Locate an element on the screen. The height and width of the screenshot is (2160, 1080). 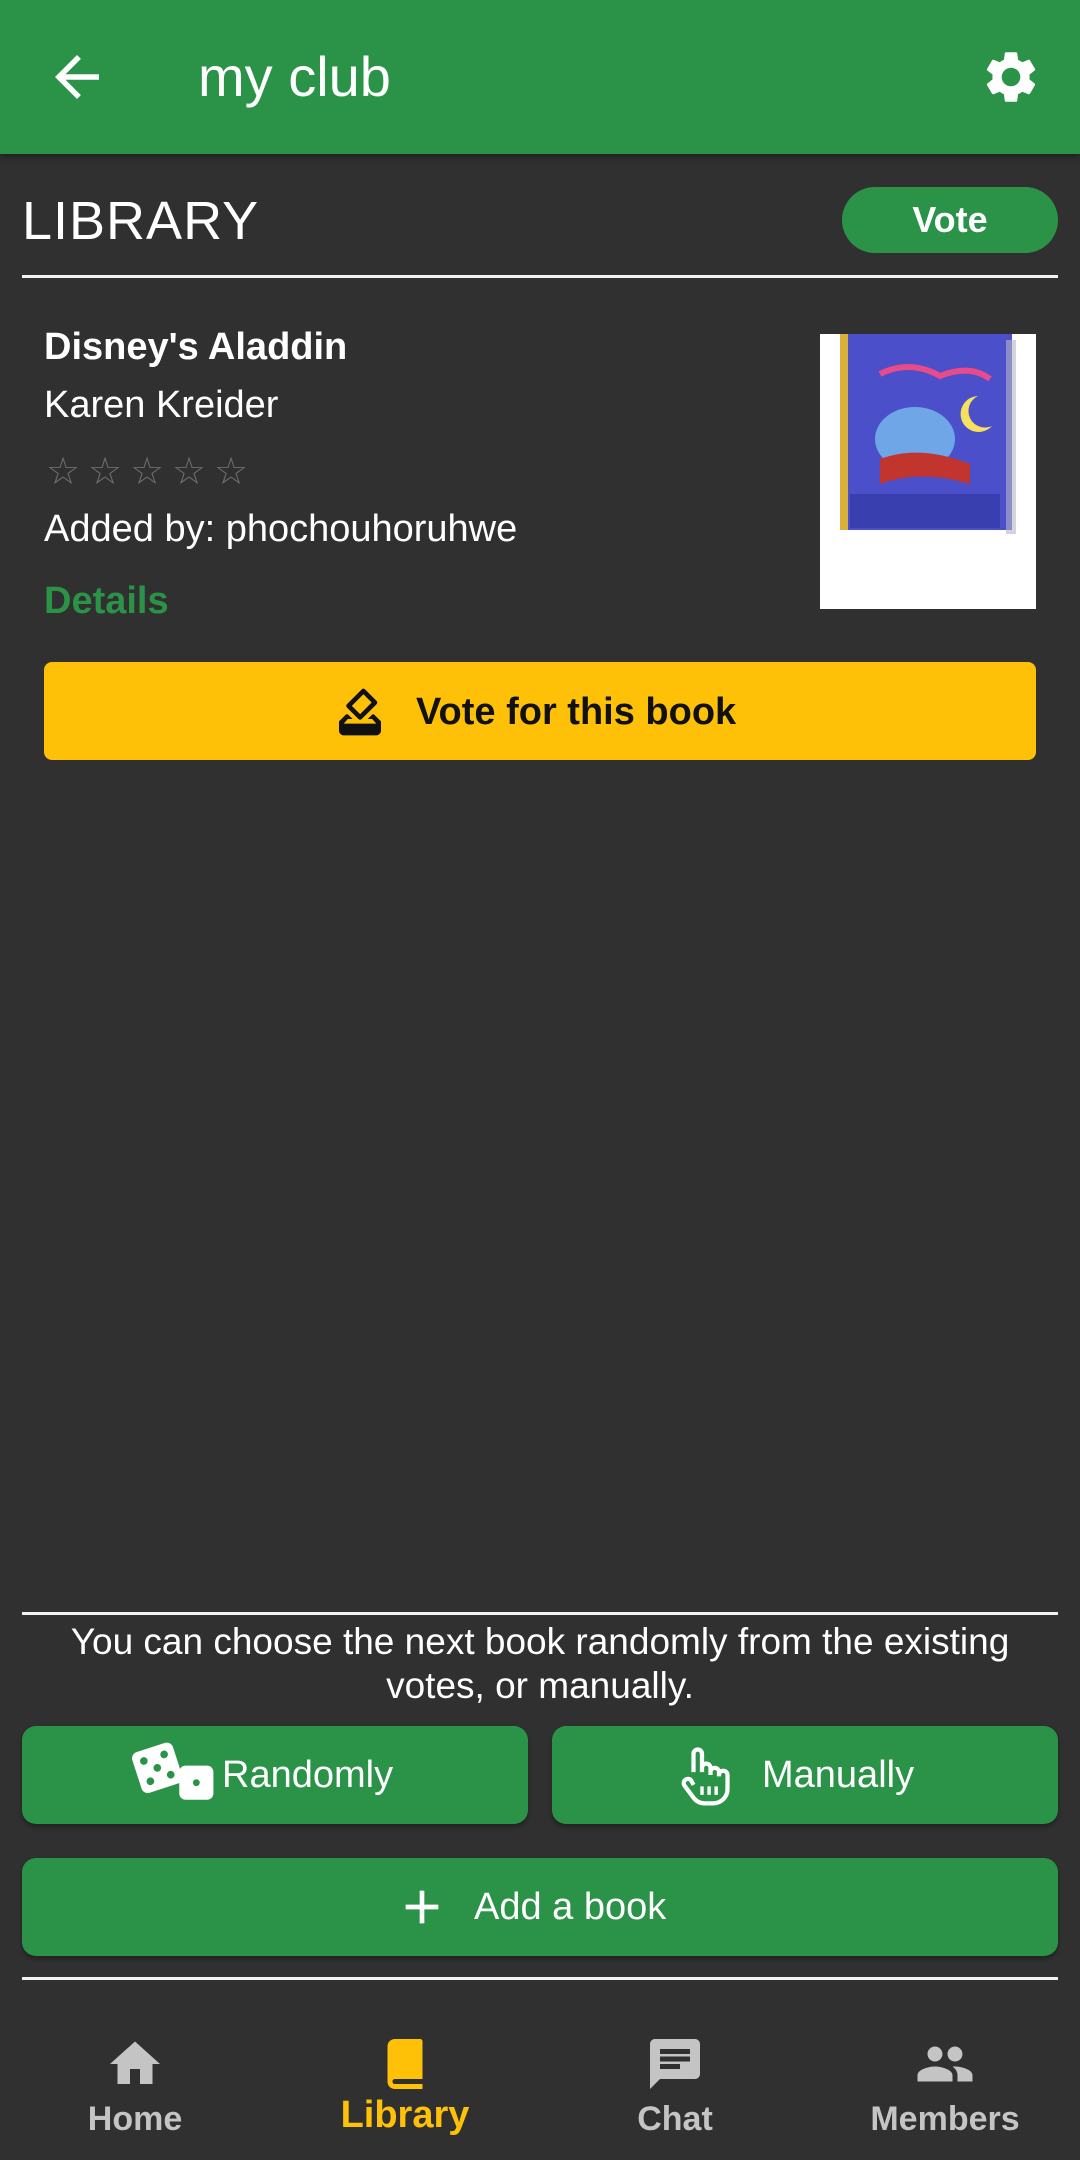
add-book-button: Add a book is located at coordinates (540, 1907).